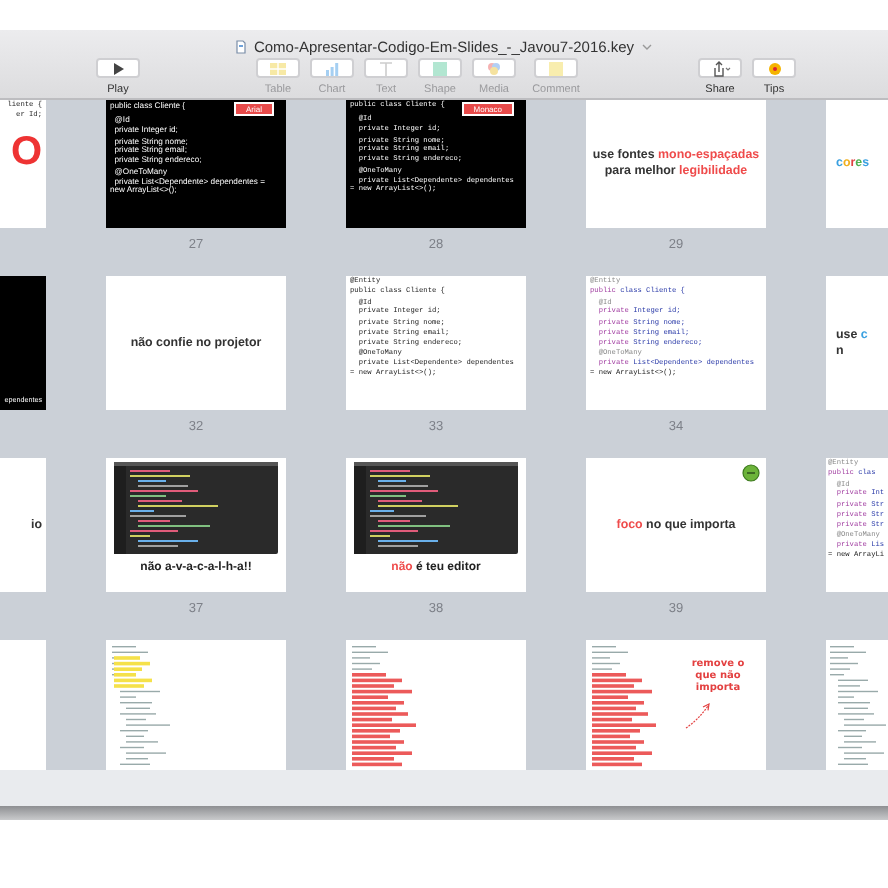 The width and height of the screenshot is (888, 888). Describe the element at coordinates (720, 68) in the screenshot. I see `share-icon` at that location.